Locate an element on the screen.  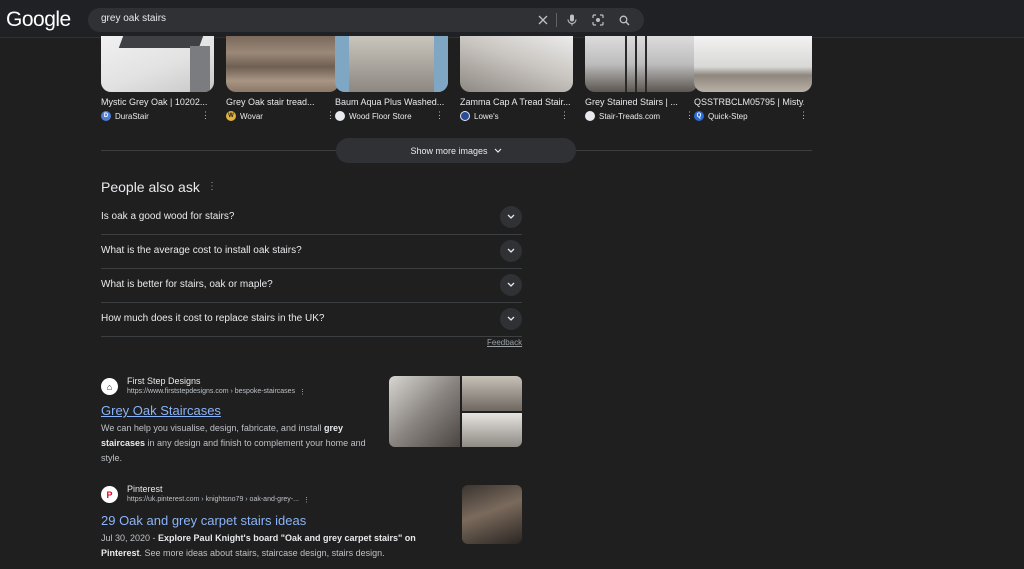
image-source-label: Quick-Step is located at coordinates (728, 116).